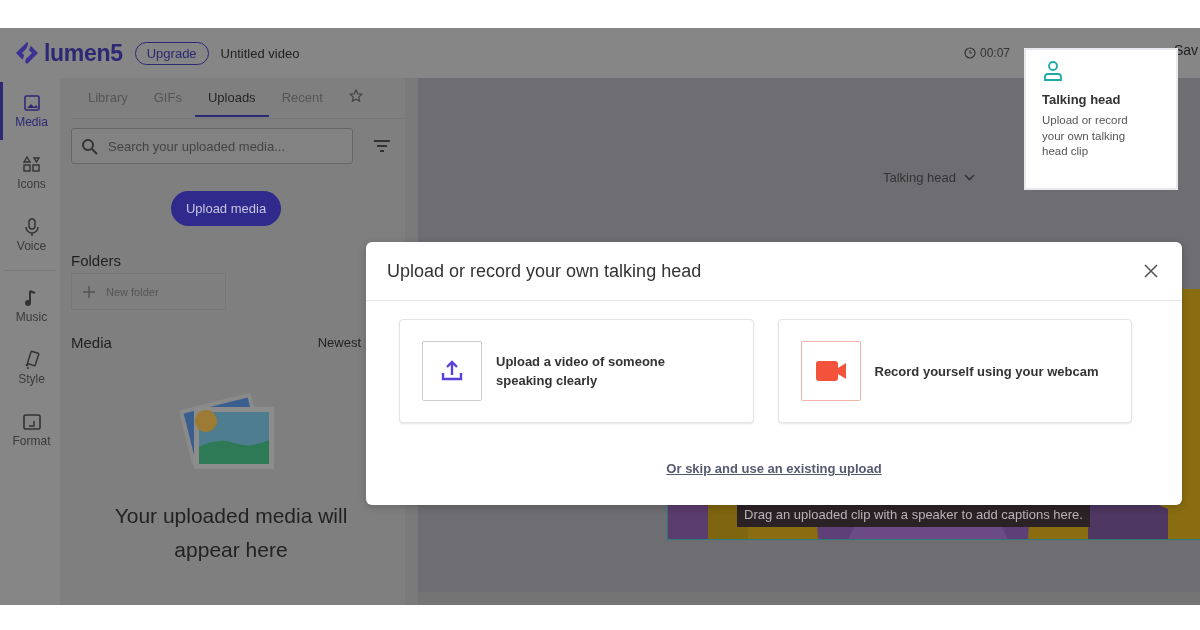 The image size is (1200, 630). I want to click on star-icon, so click(355, 95).